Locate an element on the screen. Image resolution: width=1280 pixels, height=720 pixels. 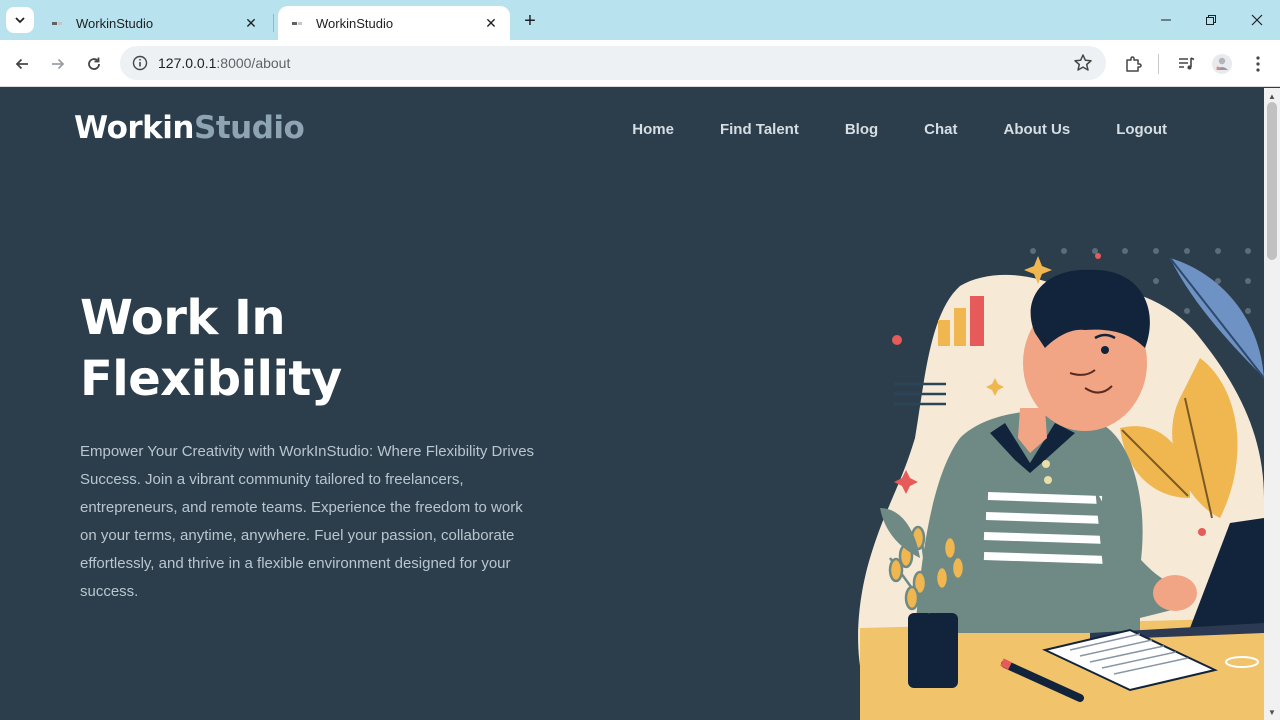
address-bar: 127.0.0.1:8000/about is located at coordinates (613, 63).